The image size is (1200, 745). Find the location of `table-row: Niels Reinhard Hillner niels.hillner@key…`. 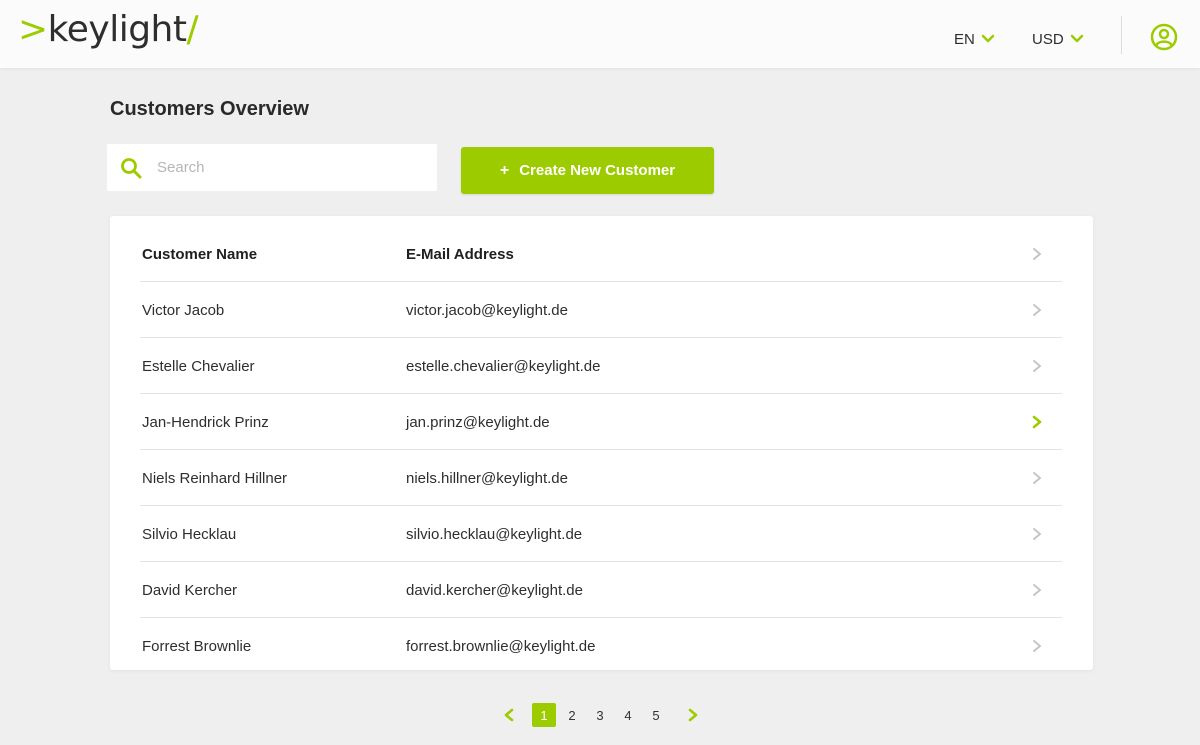

table-row: Niels Reinhard Hillner niels.hillner@key… is located at coordinates (601, 478).